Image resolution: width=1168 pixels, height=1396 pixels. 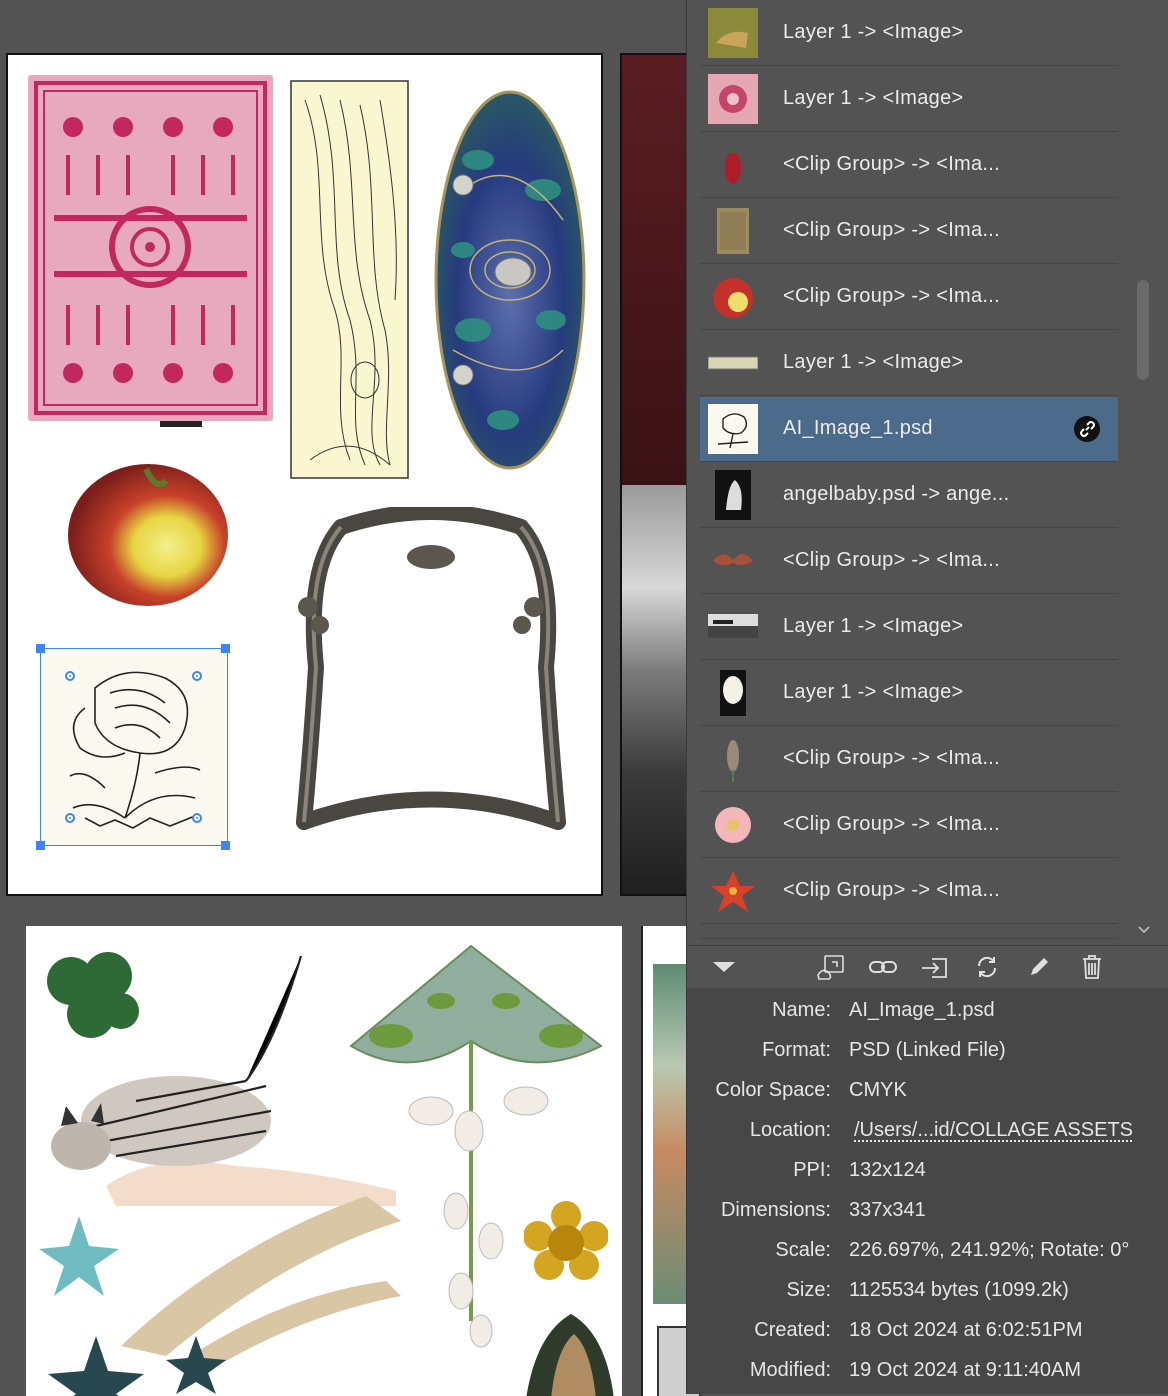 What do you see at coordinates (150, 250) in the screenshot?
I see `pink-pattern-card-image` at bounding box center [150, 250].